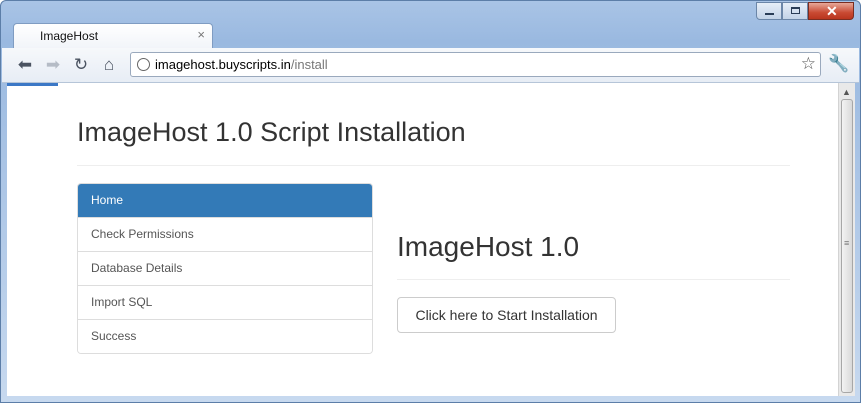 The width and height of the screenshot is (861, 415). Describe the element at coordinates (225, 336) in the screenshot. I see `menu-item-success: Success` at that location.